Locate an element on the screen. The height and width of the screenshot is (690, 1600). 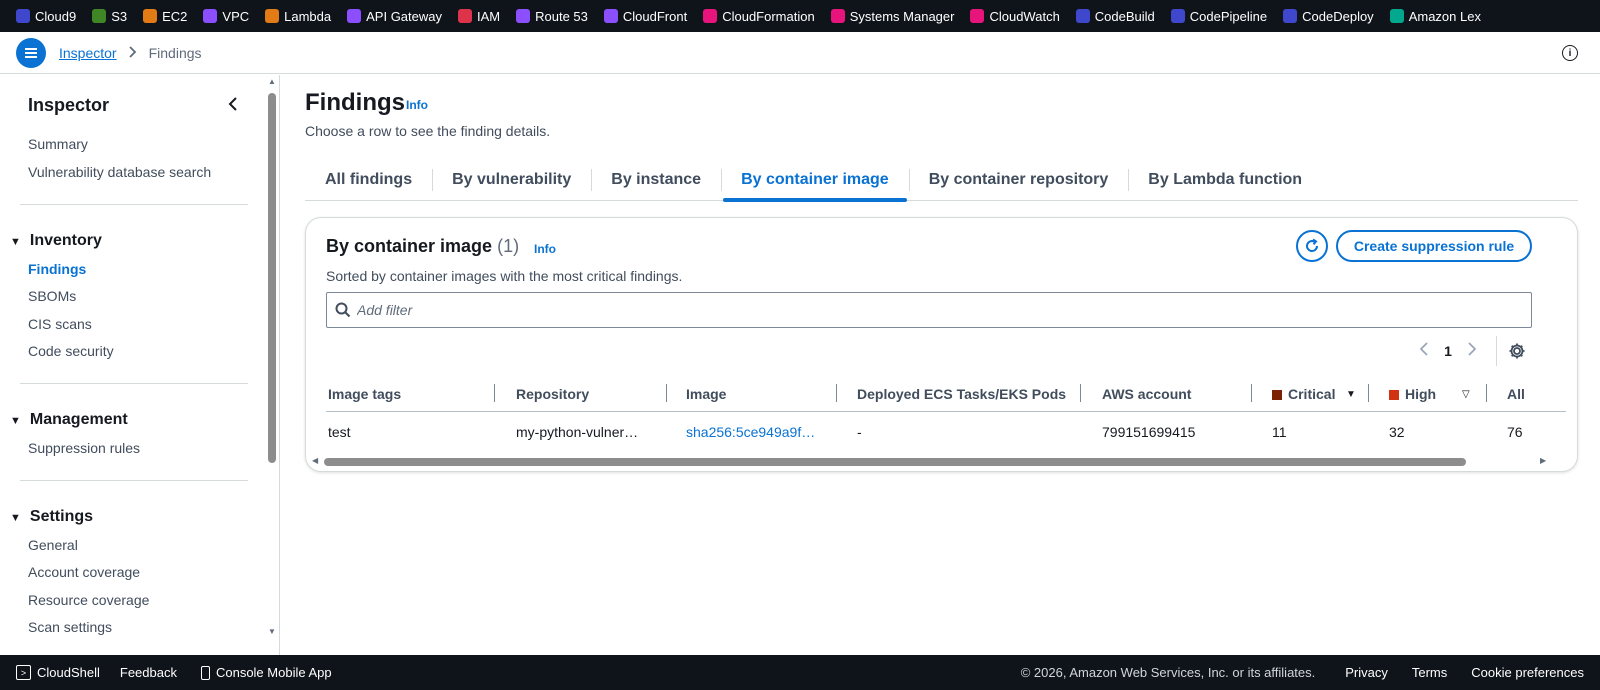
search-icon is located at coordinates (343, 311).